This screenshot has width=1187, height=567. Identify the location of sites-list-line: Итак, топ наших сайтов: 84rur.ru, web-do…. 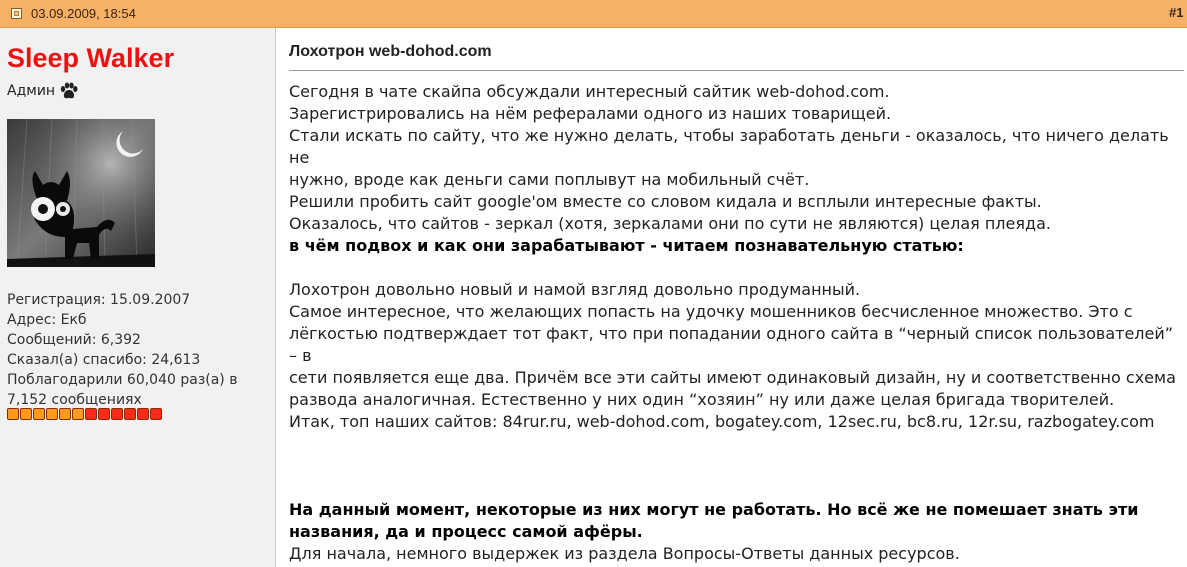
(722, 421).